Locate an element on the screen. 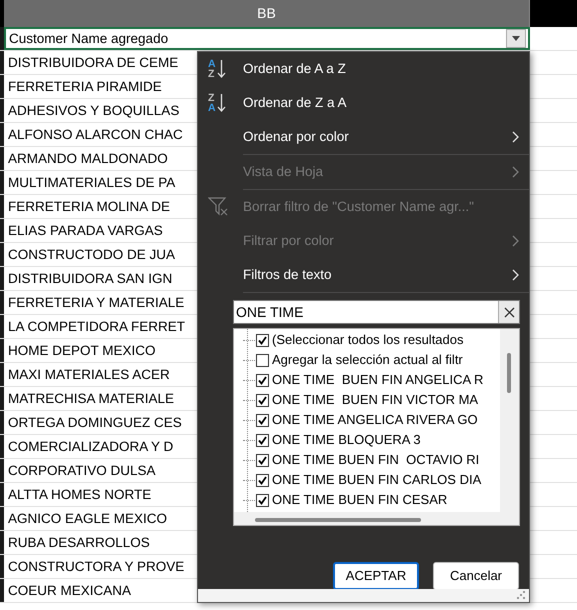  clear-search-button is located at coordinates (508, 312).